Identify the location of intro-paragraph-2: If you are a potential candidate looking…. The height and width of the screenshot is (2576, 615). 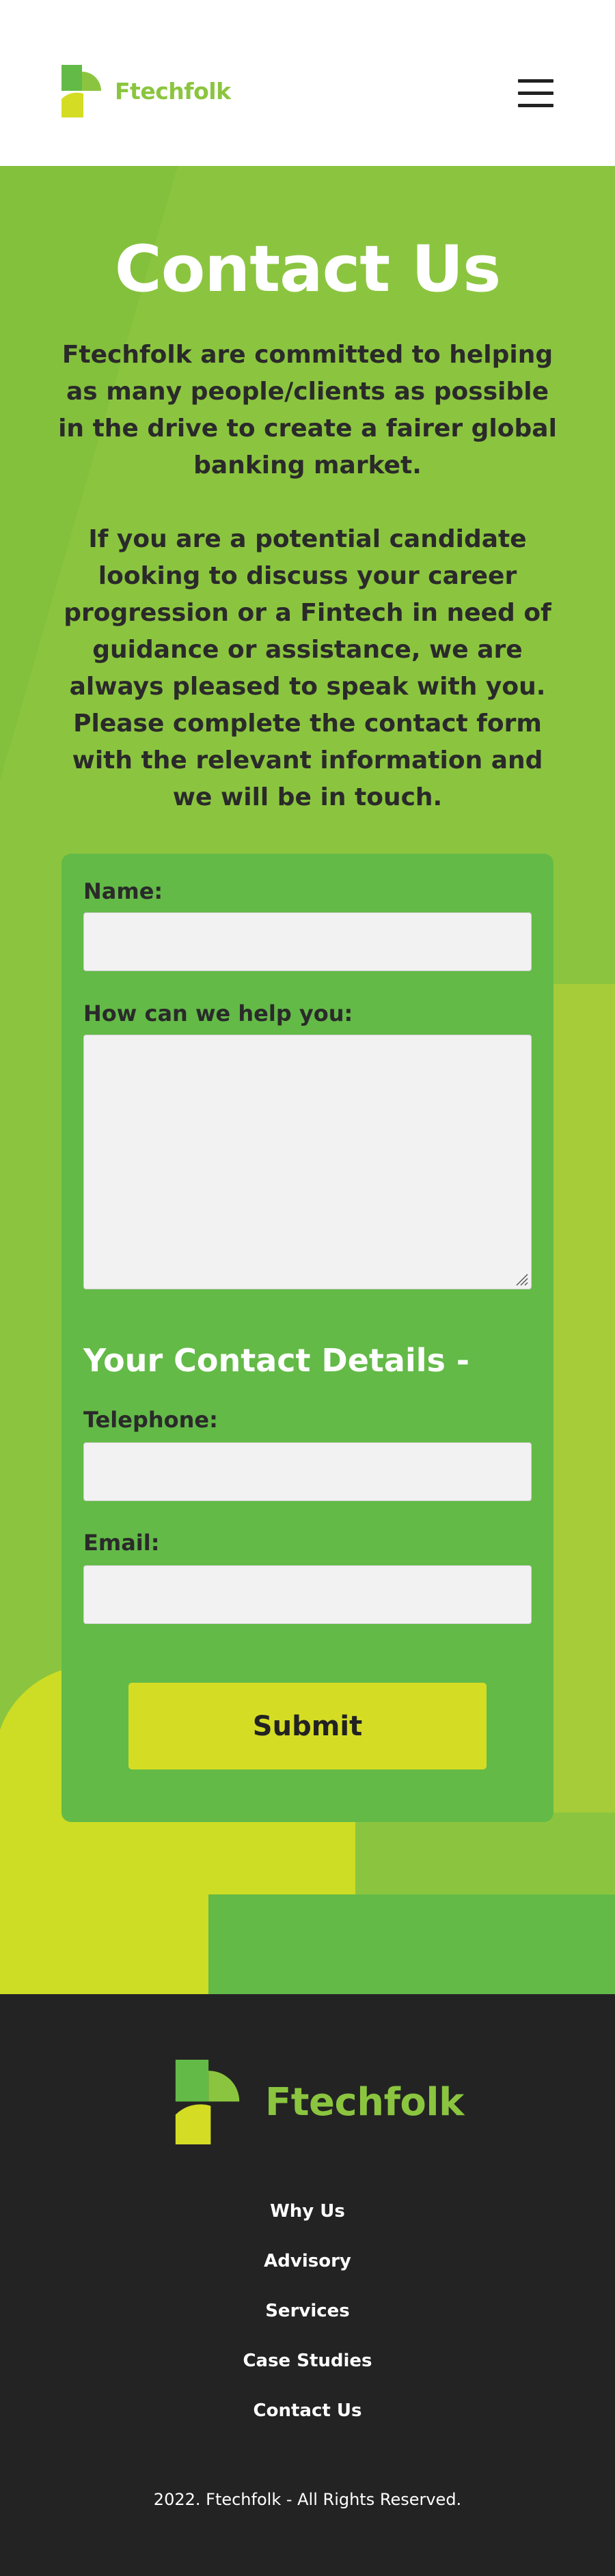
(307, 613).